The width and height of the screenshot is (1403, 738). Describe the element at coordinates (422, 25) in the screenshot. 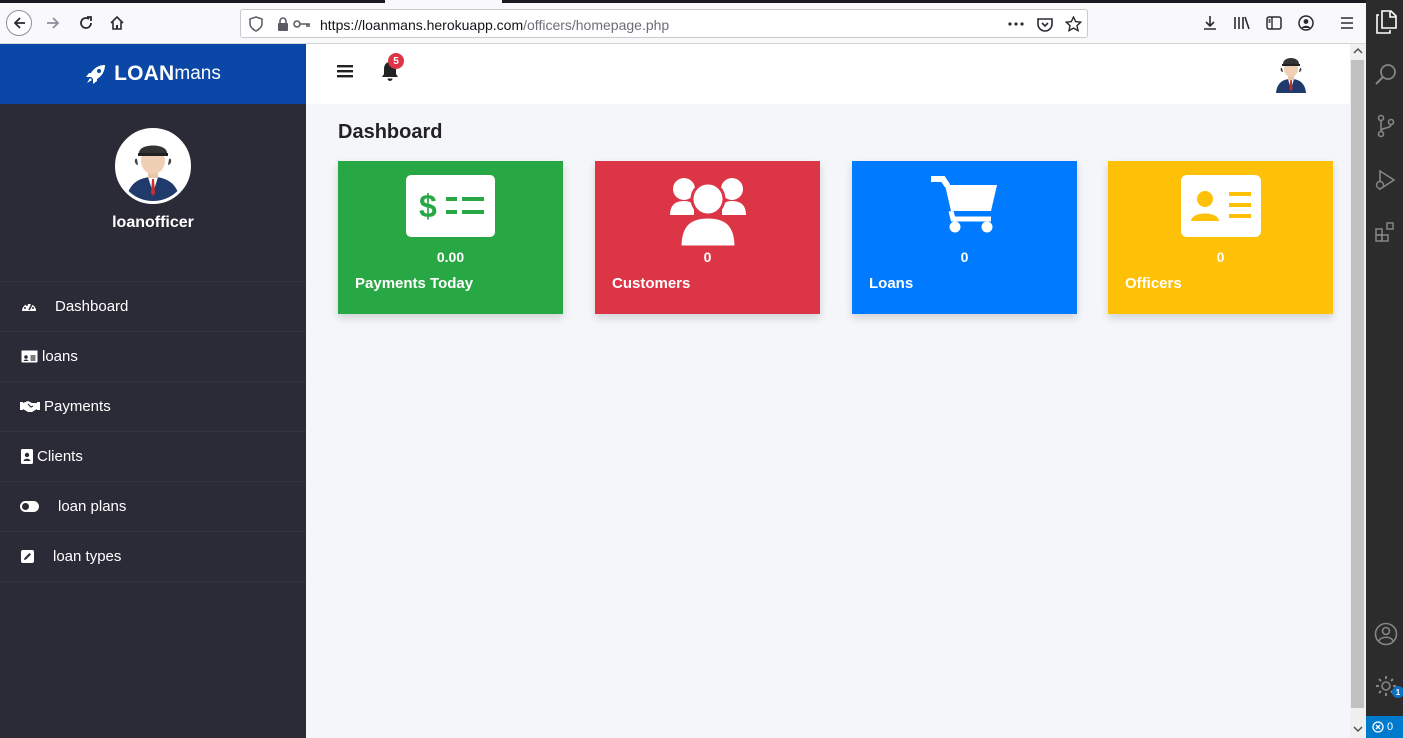

I see `url-host: https://loanmans.herokuapp.com` at that location.